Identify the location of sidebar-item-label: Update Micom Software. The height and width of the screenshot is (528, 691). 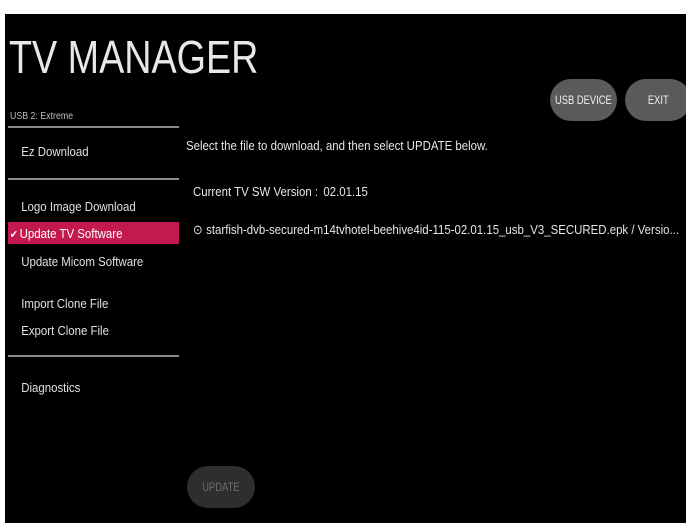
(82, 261).